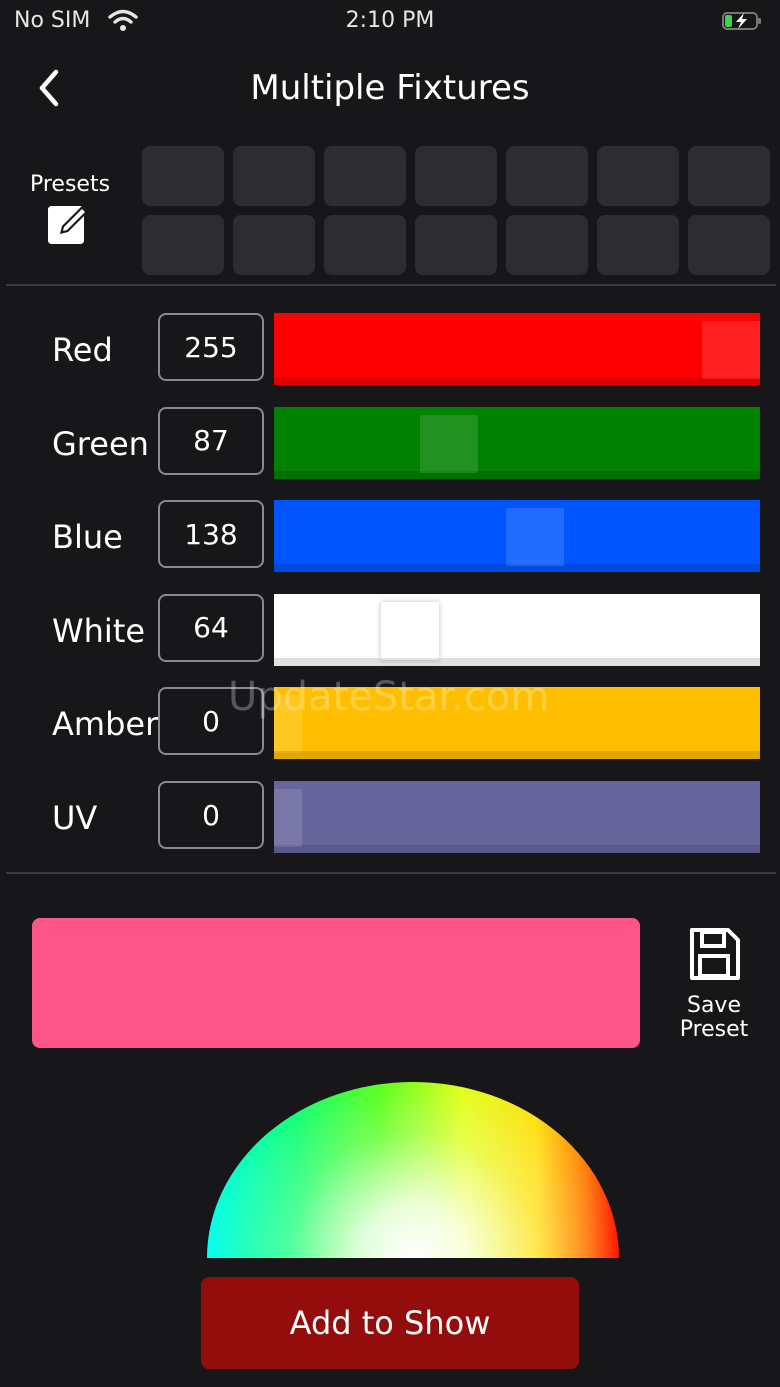  What do you see at coordinates (82, 350) in the screenshot?
I see `channel-label-red: Red` at bounding box center [82, 350].